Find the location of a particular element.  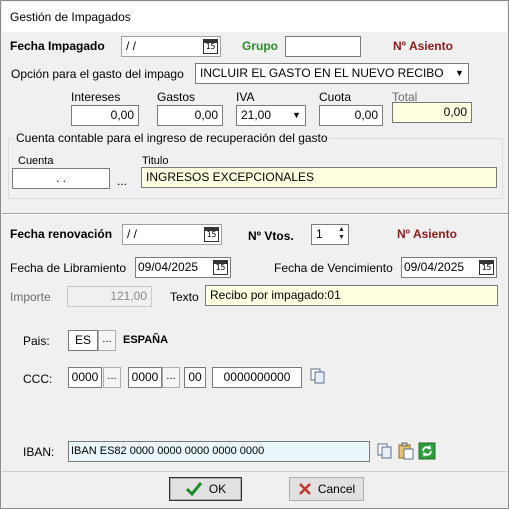

fecha-libramiento-label: Fecha de Libramiento is located at coordinates (68, 268).